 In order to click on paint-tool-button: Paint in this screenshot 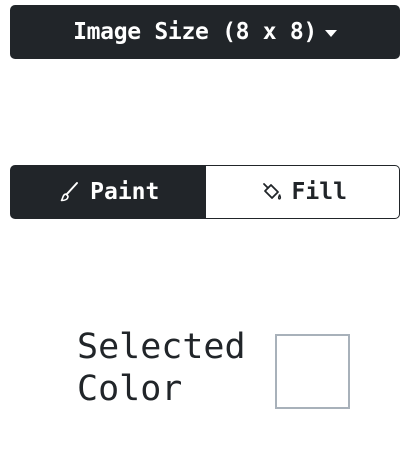, I will do `click(108, 192)`.